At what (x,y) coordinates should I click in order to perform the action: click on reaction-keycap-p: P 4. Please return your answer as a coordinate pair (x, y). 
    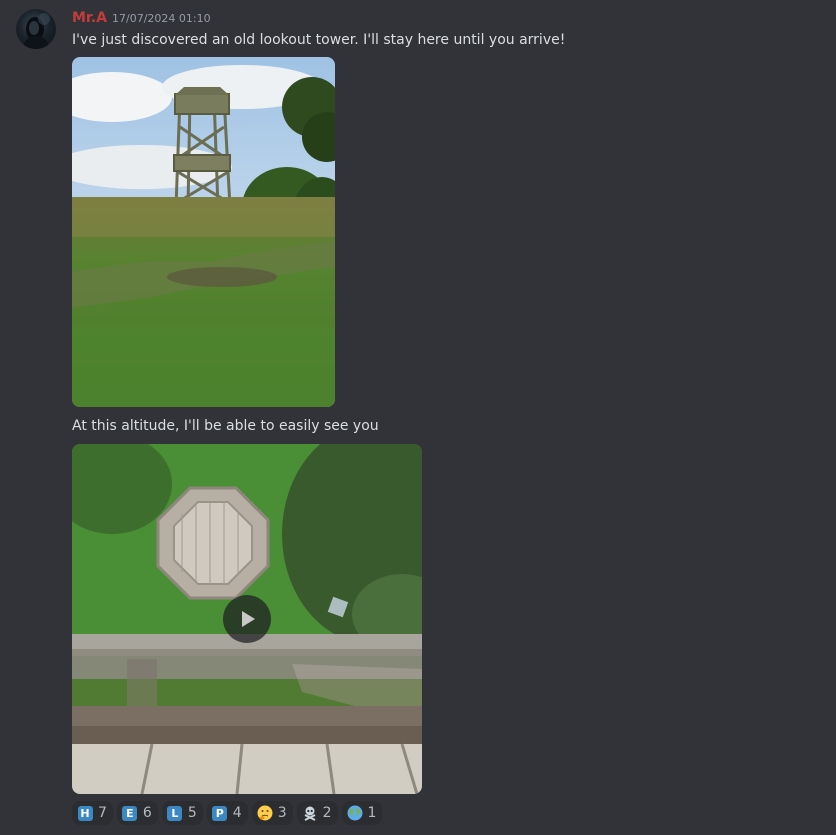
    Looking at the image, I should click on (227, 813).